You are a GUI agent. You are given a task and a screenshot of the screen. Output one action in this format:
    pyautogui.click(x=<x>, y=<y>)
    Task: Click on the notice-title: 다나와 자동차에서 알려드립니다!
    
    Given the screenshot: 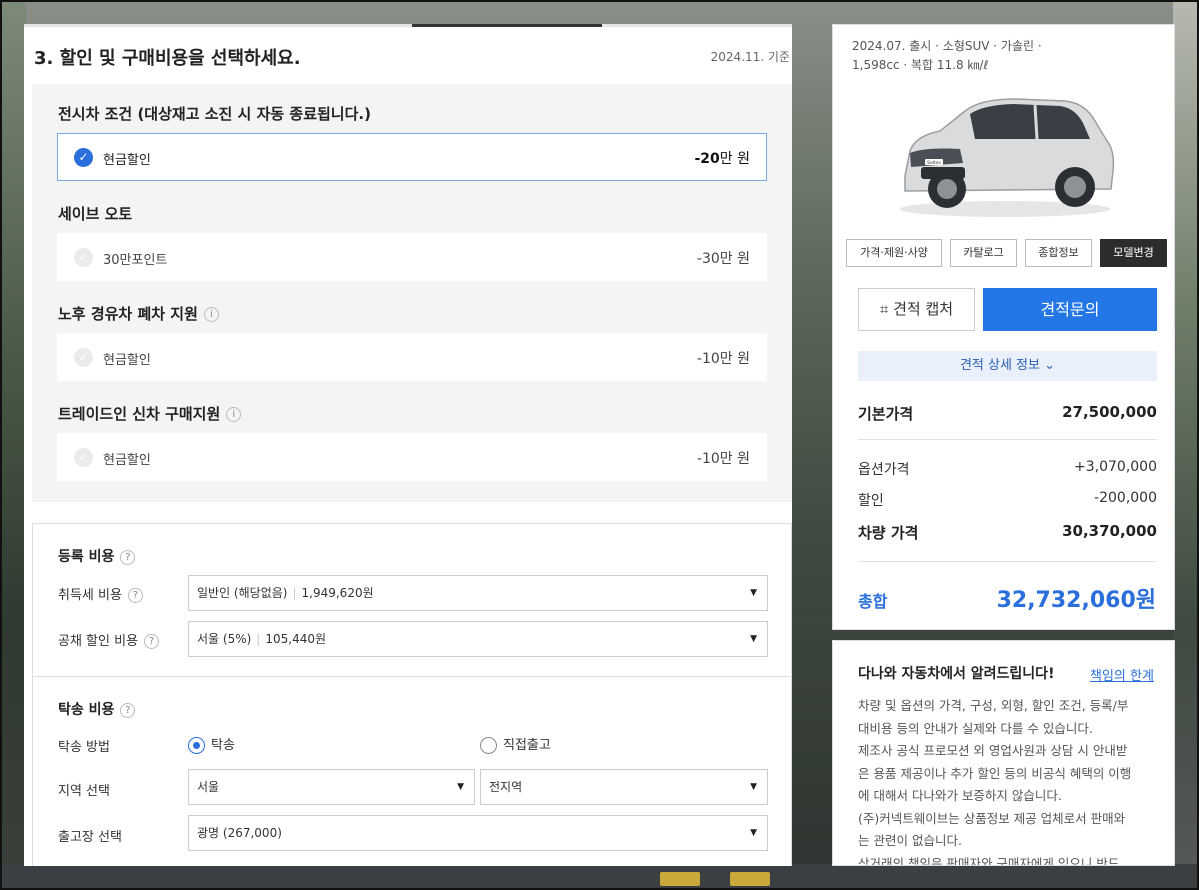 What is the action you would take?
    pyautogui.click(x=956, y=674)
    